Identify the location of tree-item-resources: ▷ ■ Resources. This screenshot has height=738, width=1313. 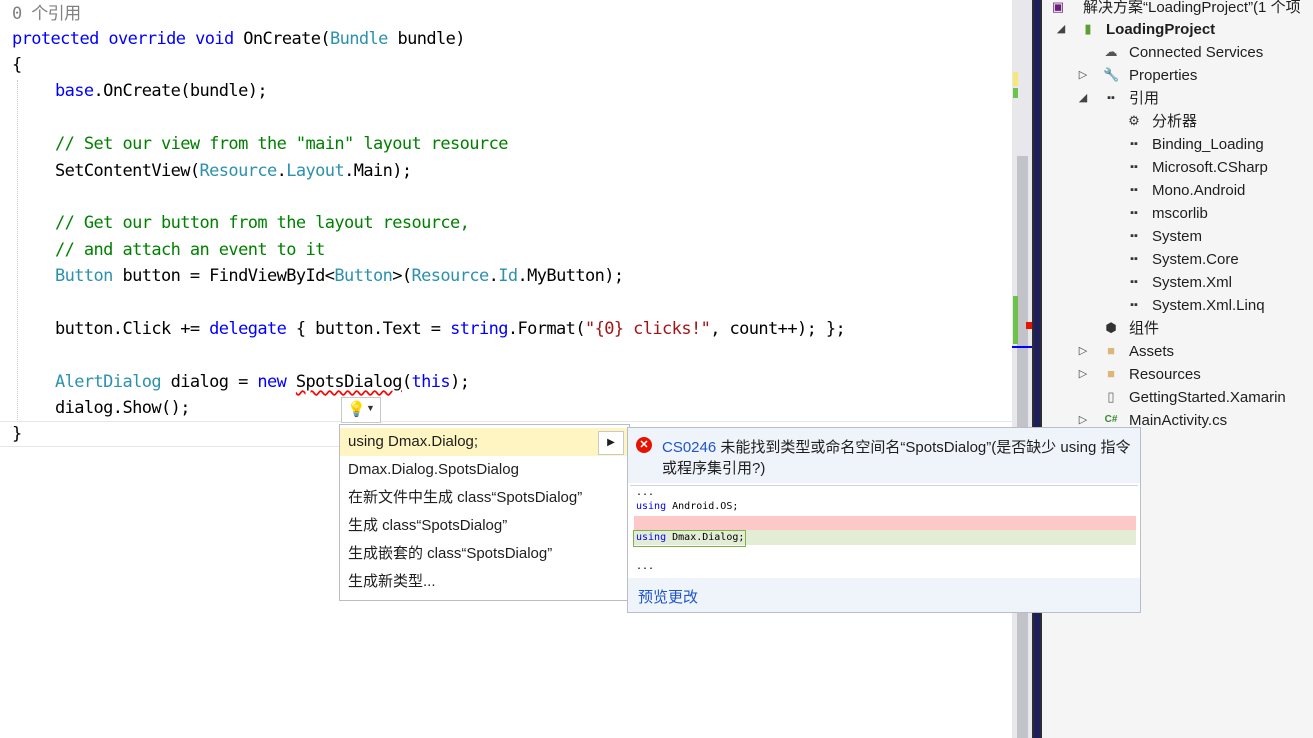
(1177, 374).